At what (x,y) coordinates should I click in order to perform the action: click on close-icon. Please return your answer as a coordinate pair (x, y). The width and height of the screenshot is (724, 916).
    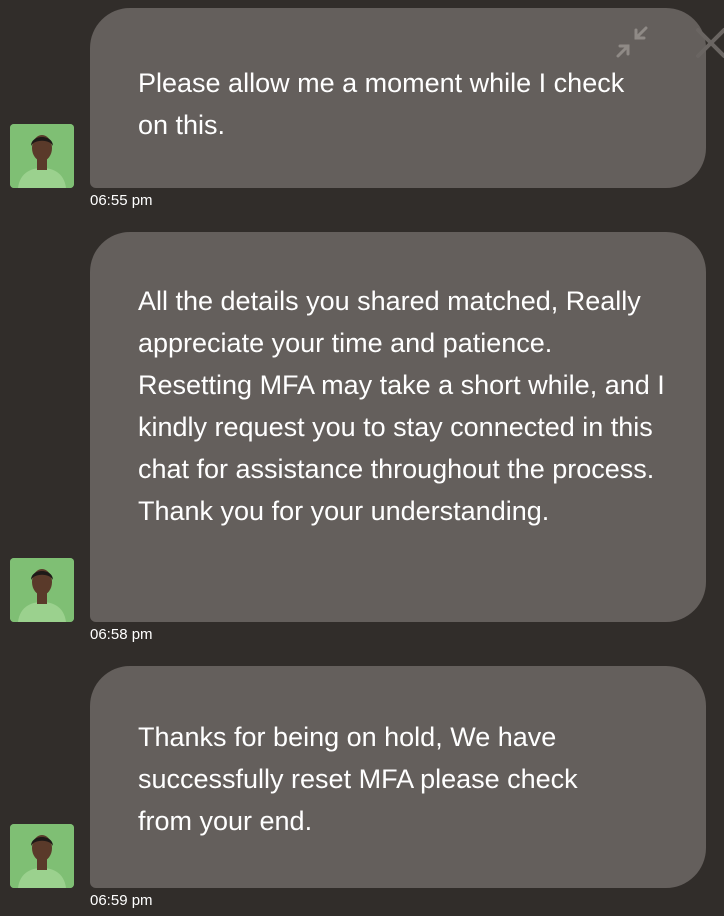
    Looking at the image, I should click on (710, 43).